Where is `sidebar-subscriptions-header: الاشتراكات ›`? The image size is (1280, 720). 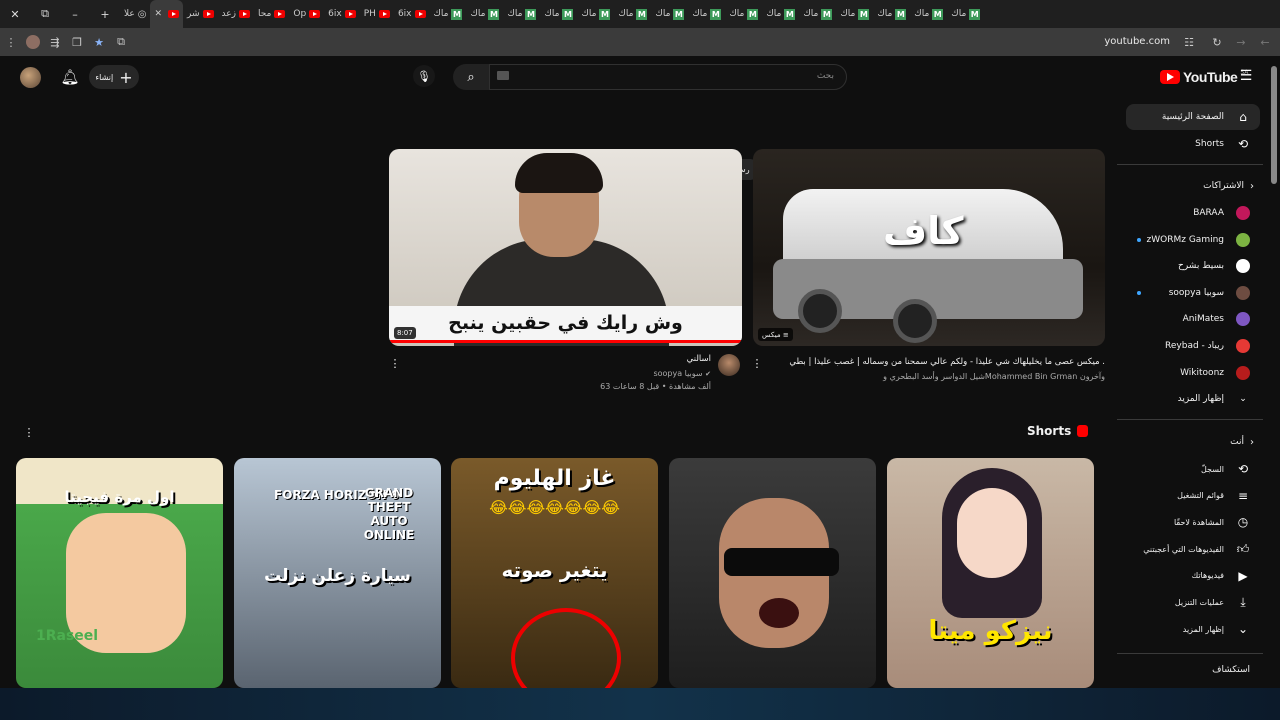
sidebar-subscriptions-header: الاشتراكات › is located at coordinates (1228, 186).